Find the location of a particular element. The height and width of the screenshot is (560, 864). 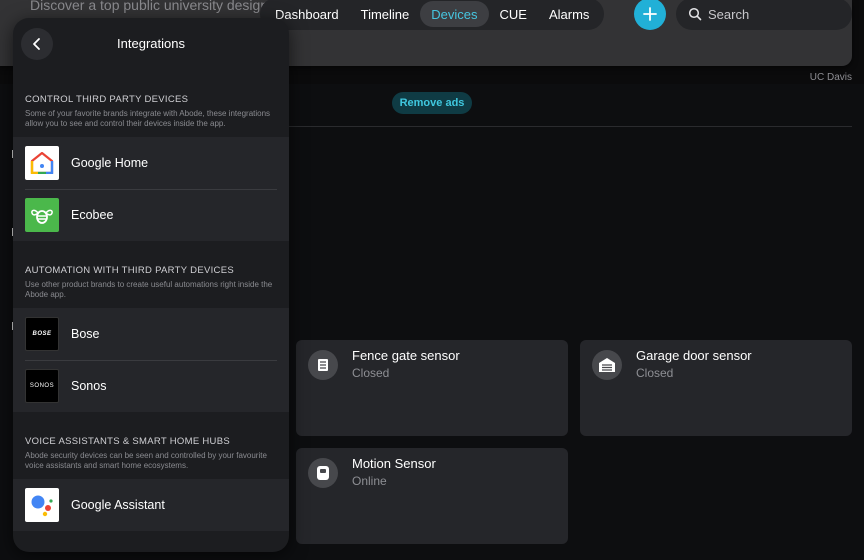

ecobee-logo is located at coordinates (42, 215).